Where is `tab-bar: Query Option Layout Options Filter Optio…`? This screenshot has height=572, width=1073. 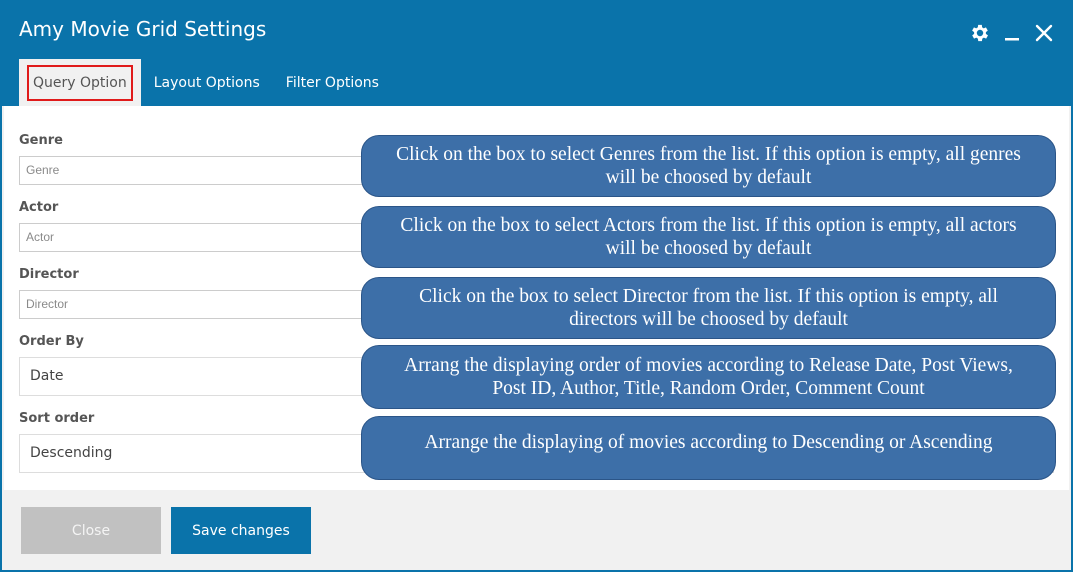 tab-bar: Query Option Layout Options Filter Optio… is located at coordinates (205, 82).